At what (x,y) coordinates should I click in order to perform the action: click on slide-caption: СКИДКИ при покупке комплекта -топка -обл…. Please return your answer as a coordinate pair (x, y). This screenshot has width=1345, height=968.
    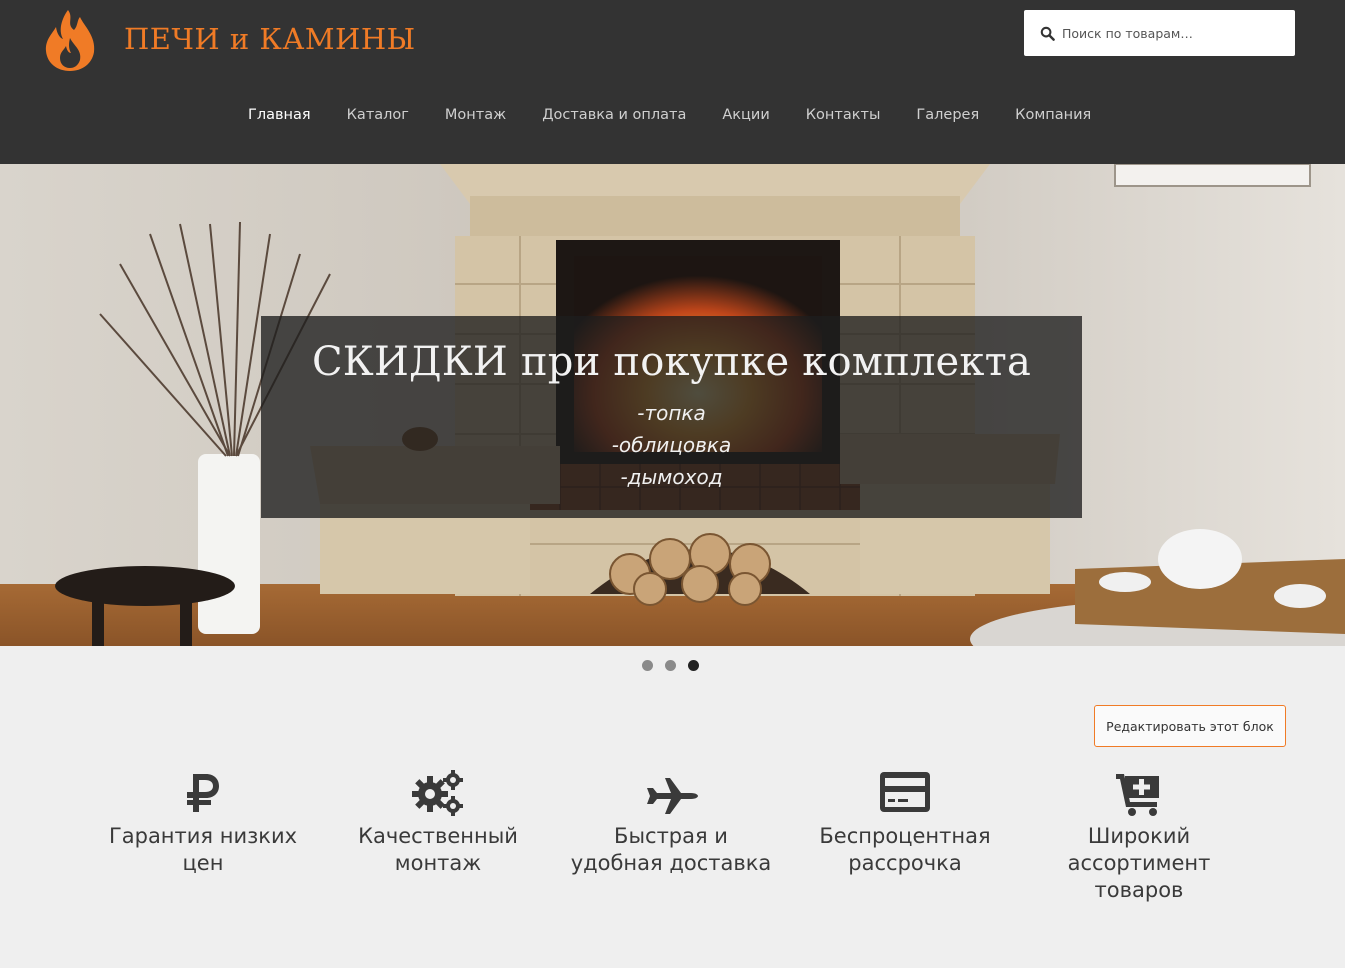
    Looking at the image, I should click on (671, 417).